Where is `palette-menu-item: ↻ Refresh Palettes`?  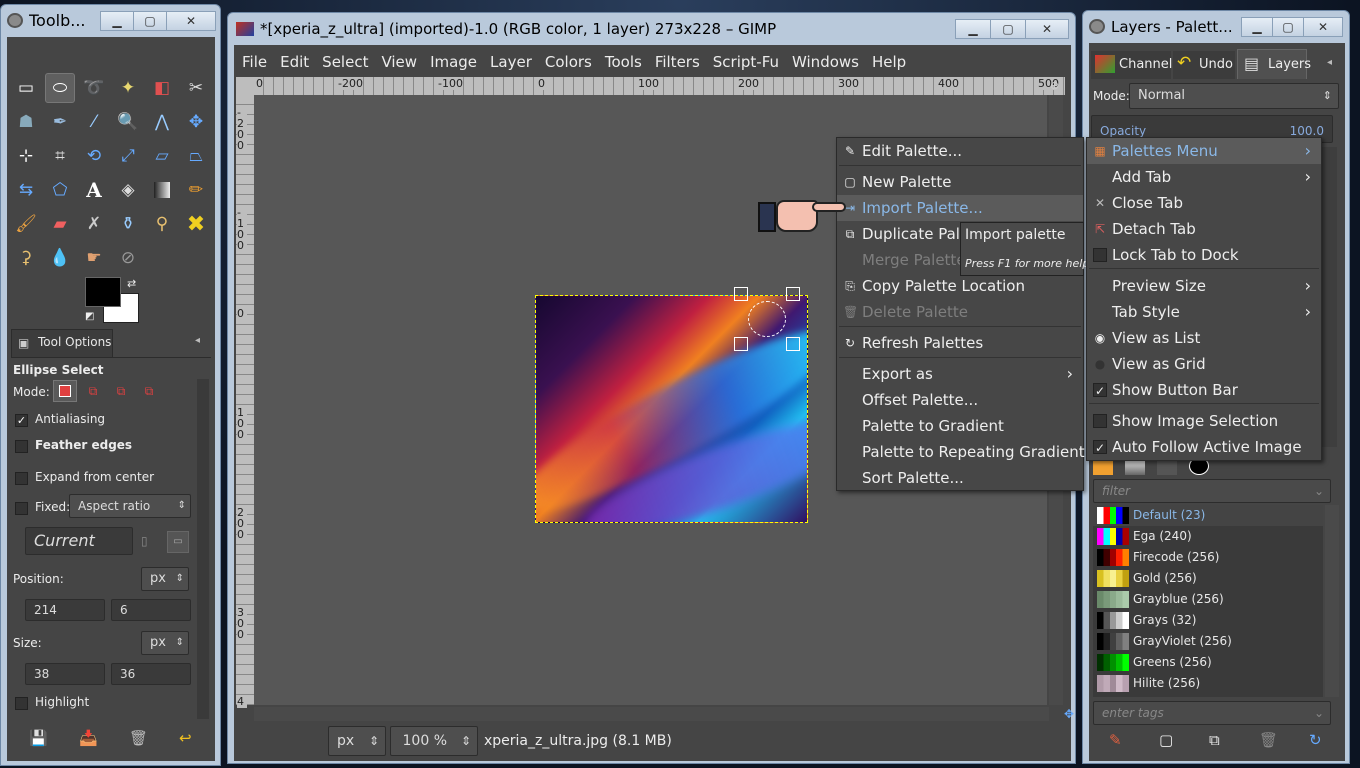
palette-menu-item: ↻ Refresh Palettes is located at coordinates (960, 343).